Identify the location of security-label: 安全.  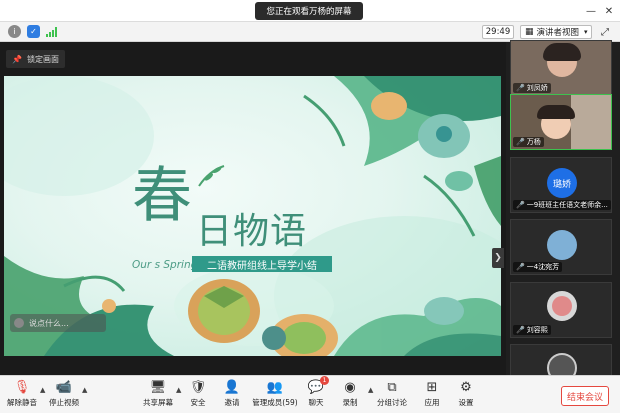
(198, 402).